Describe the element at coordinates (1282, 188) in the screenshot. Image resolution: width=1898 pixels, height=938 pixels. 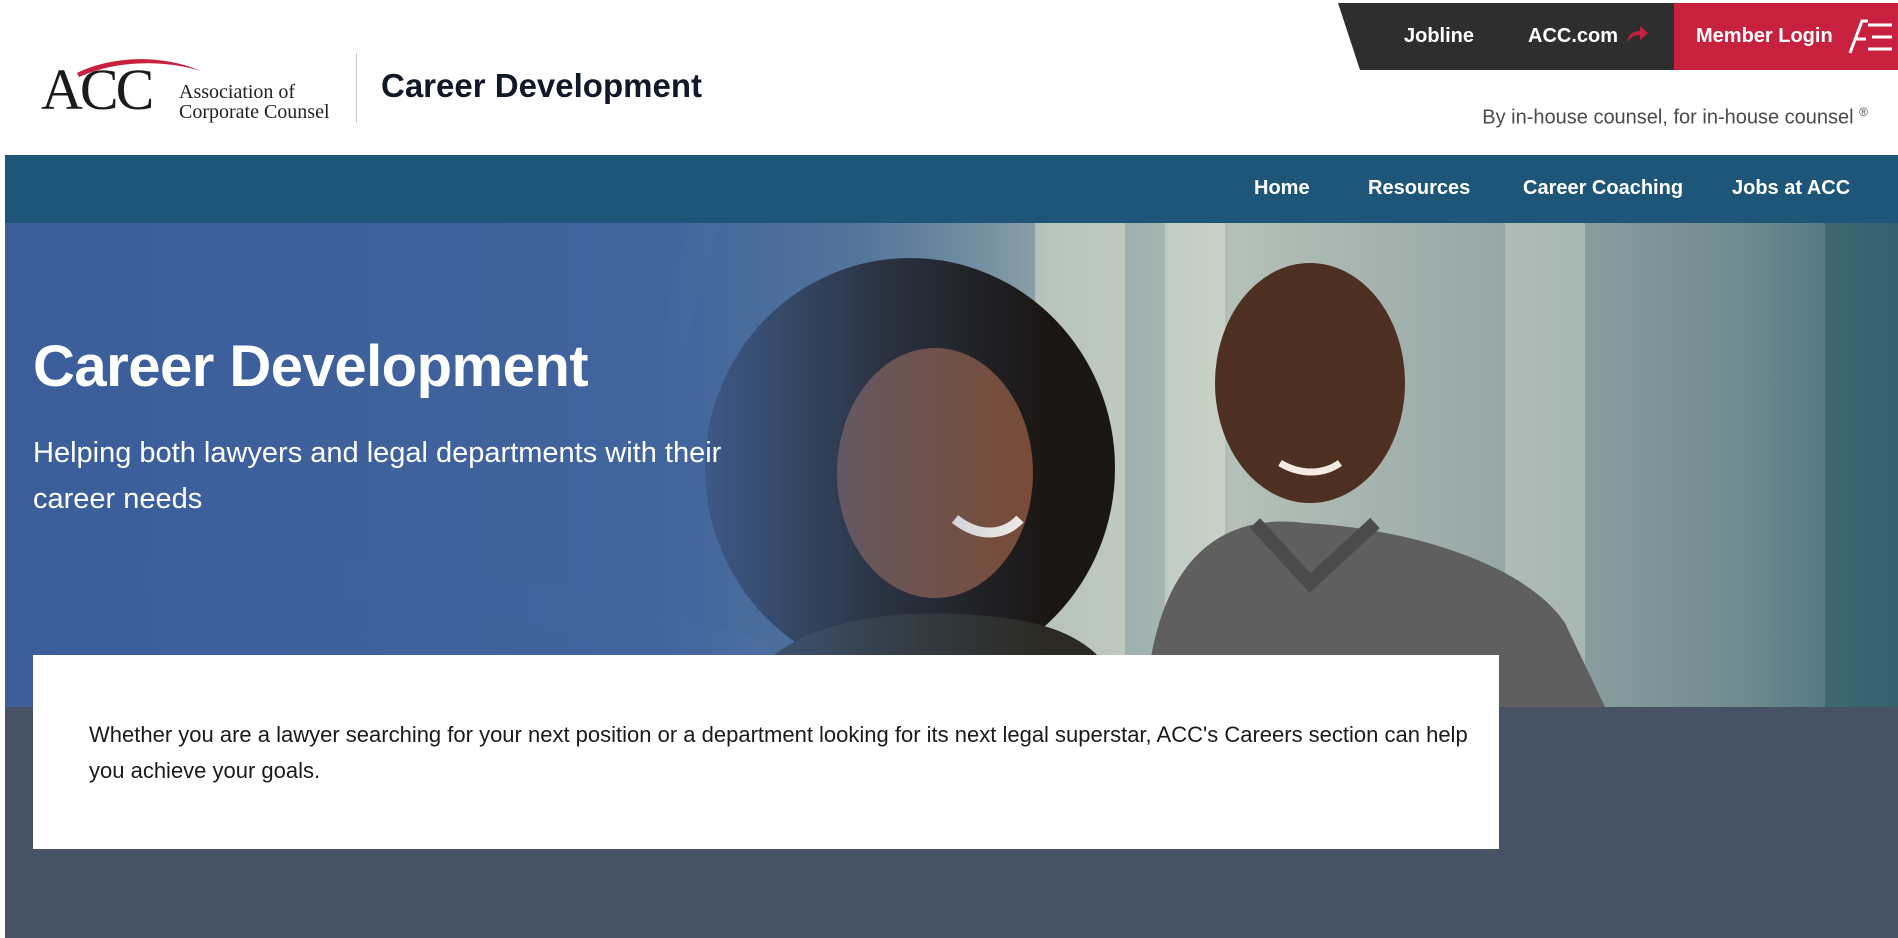
I see `nav-item-home: Home` at that location.